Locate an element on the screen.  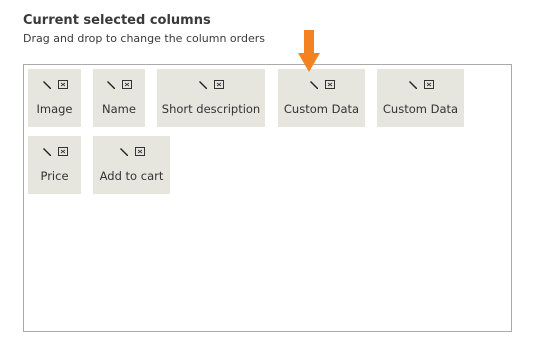
column-card-add-to-cart: Add to cart is located at coordinates (131, 165).